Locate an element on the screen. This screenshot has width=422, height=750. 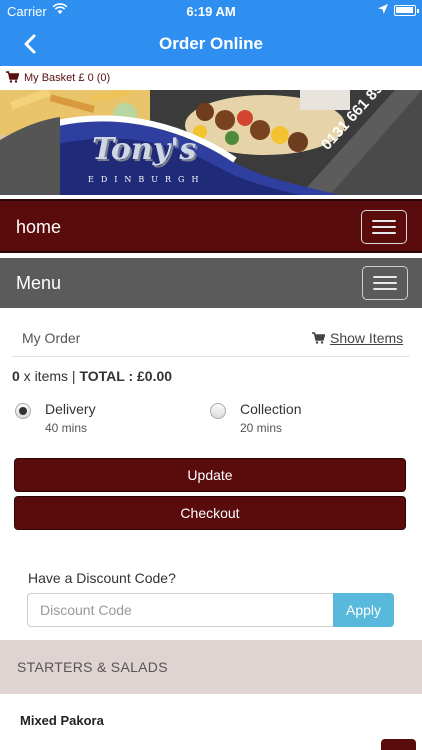
page-title: Order Online is located at coordinates (211, 43).